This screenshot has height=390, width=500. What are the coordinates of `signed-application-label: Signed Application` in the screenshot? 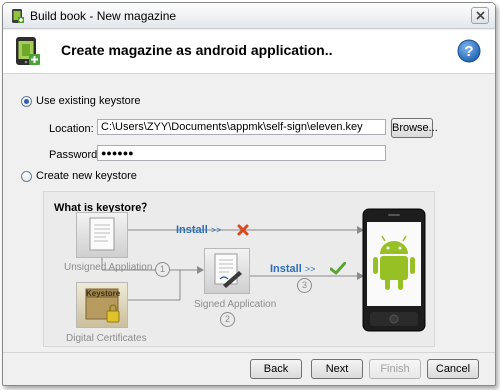 It's located at (235, 304).